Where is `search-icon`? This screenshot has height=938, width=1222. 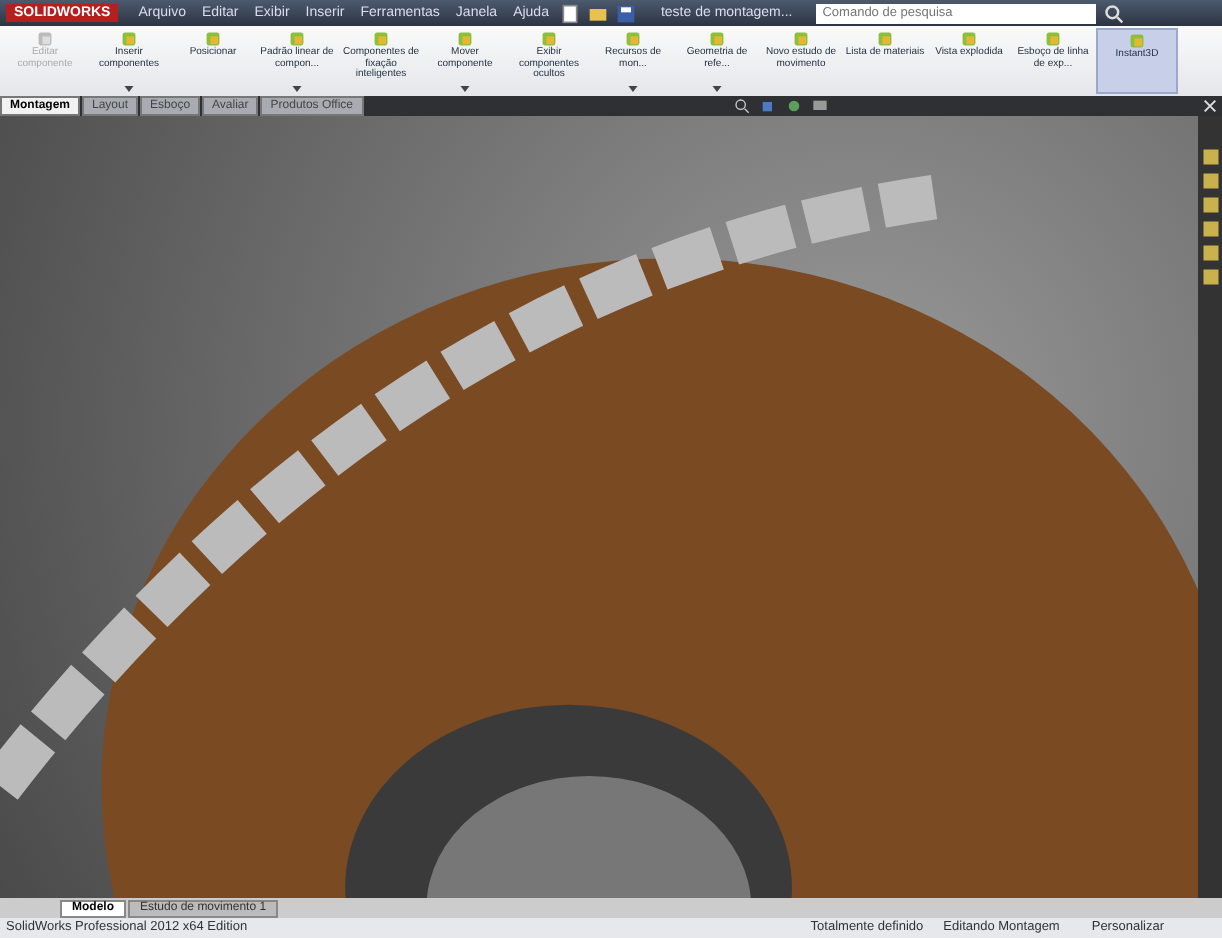
search-icon is located at coordinates (1114, 13).